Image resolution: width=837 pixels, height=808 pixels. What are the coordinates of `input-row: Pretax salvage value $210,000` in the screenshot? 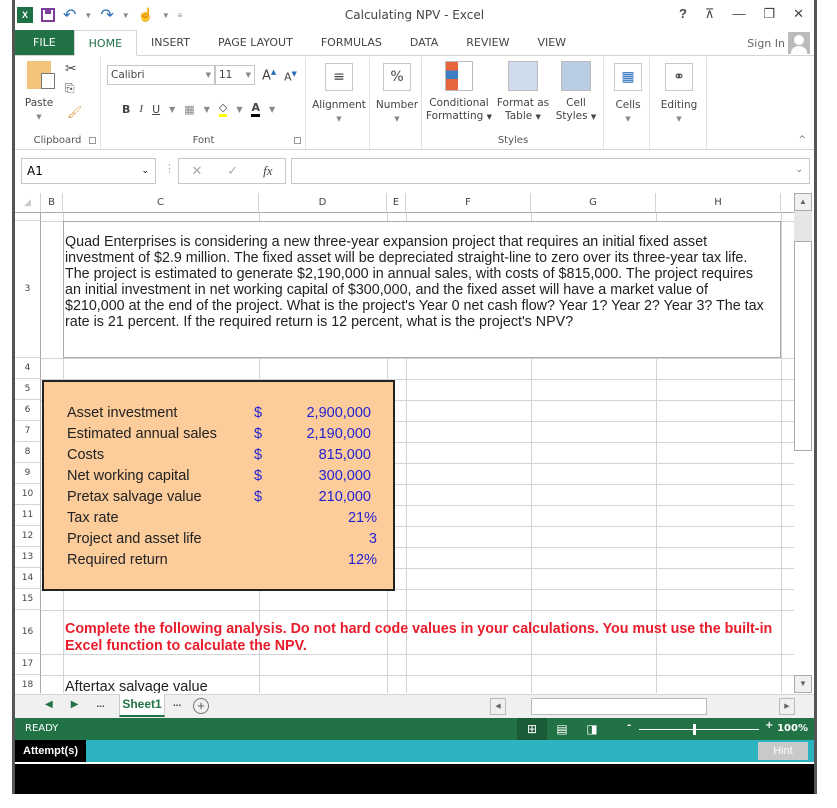 It's located at (222, 497).